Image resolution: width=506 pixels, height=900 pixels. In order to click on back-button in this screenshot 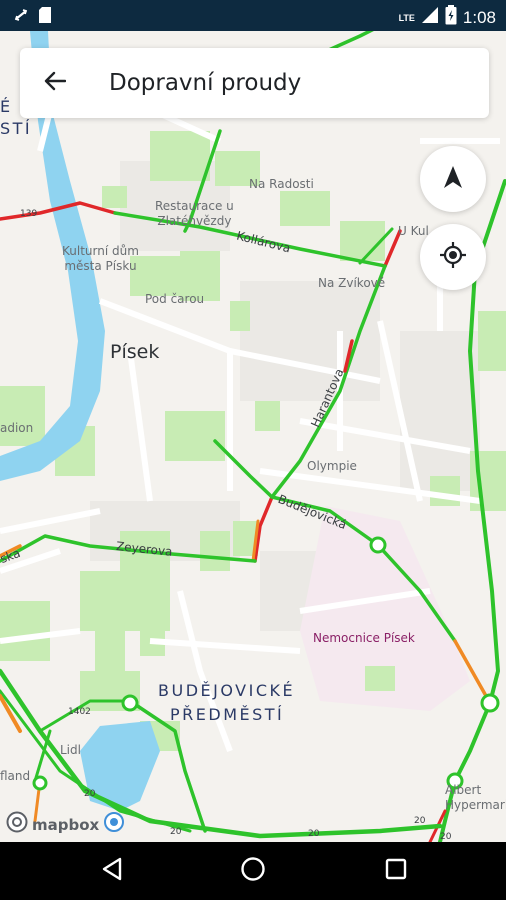, I will do `click(55, 83)`.